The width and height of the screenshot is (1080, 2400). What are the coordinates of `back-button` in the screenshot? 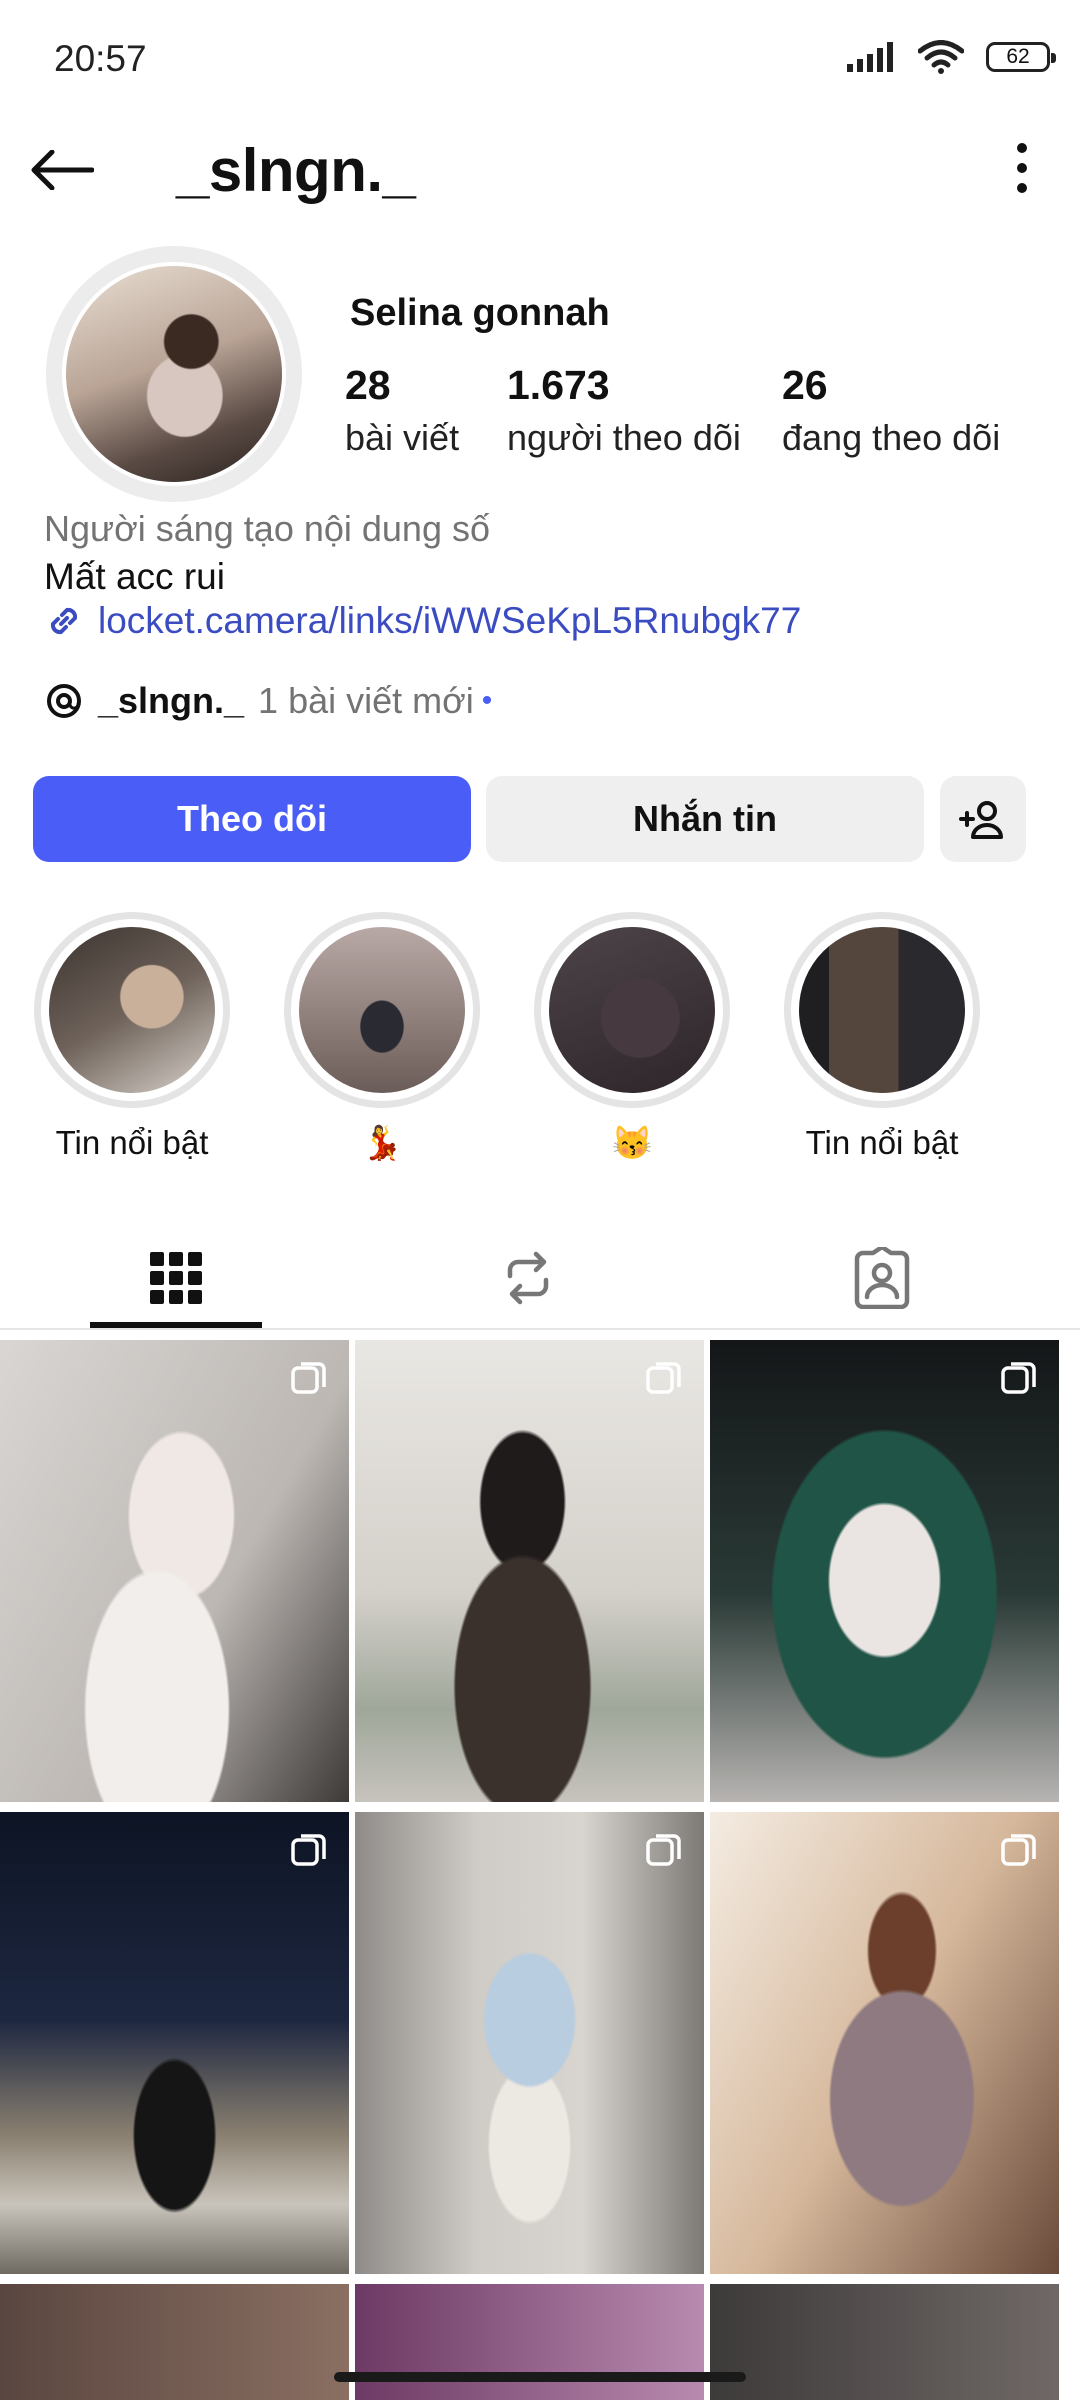 It's located at (66, 170).